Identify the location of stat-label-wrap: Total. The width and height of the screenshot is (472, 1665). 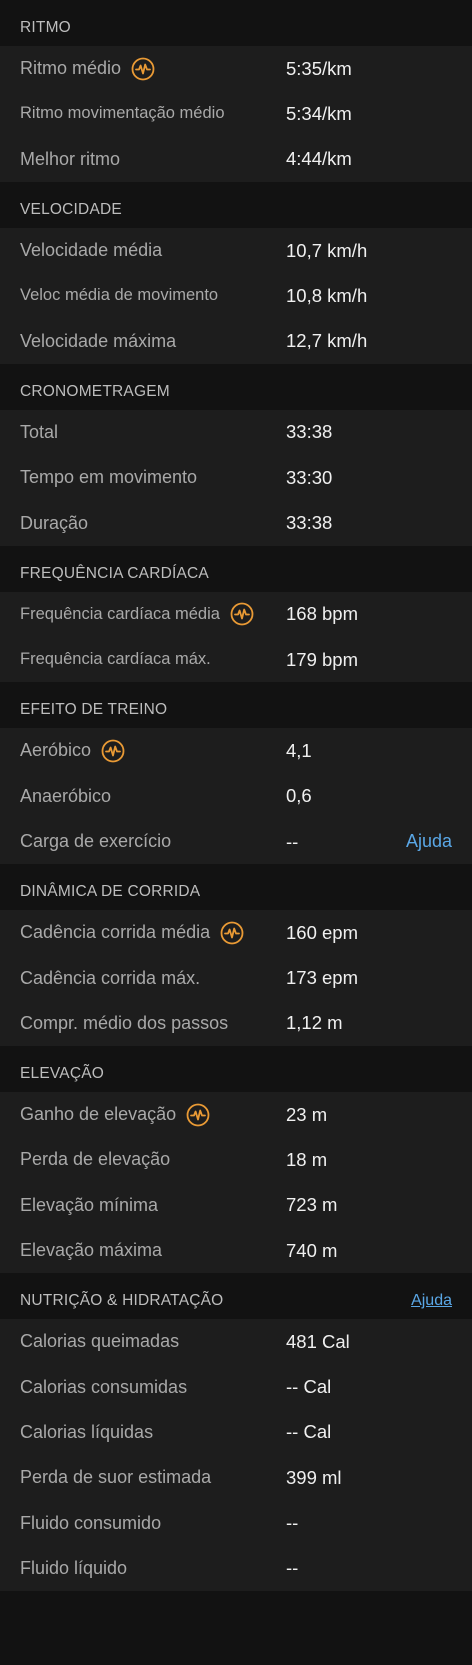
(39, 432).